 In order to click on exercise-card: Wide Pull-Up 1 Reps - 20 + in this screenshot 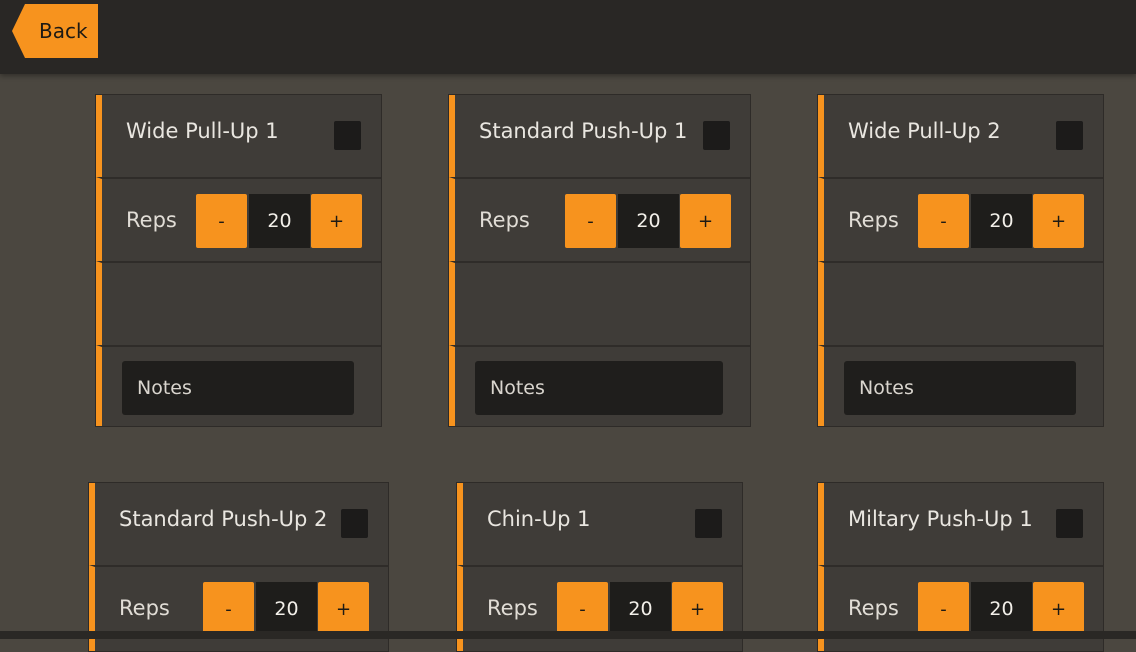, I will do `click(238, 260)`.